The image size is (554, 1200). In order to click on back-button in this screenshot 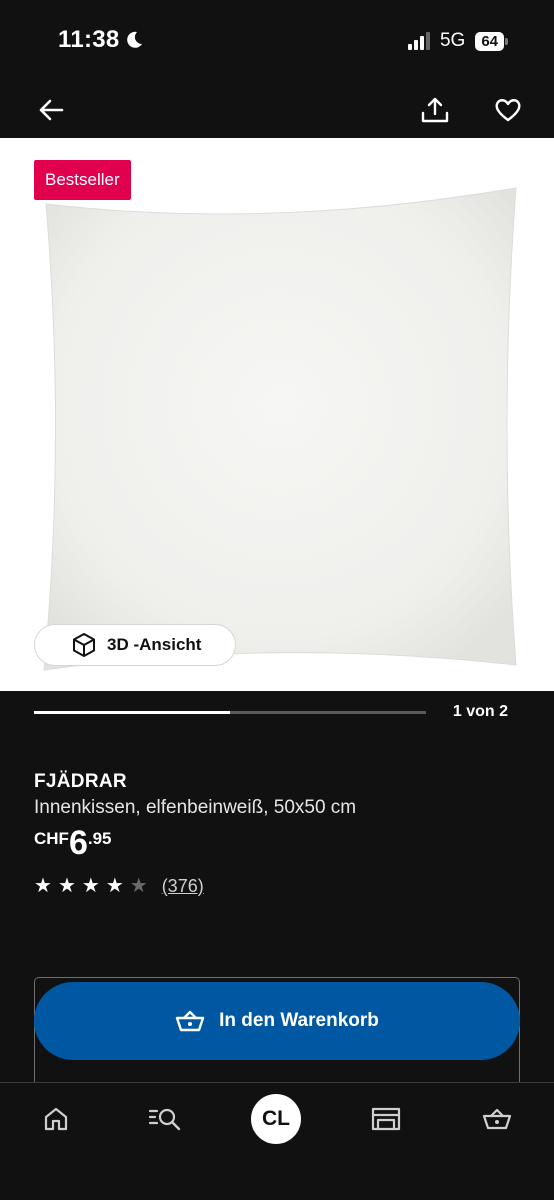, I will do `click(51, 110)`.